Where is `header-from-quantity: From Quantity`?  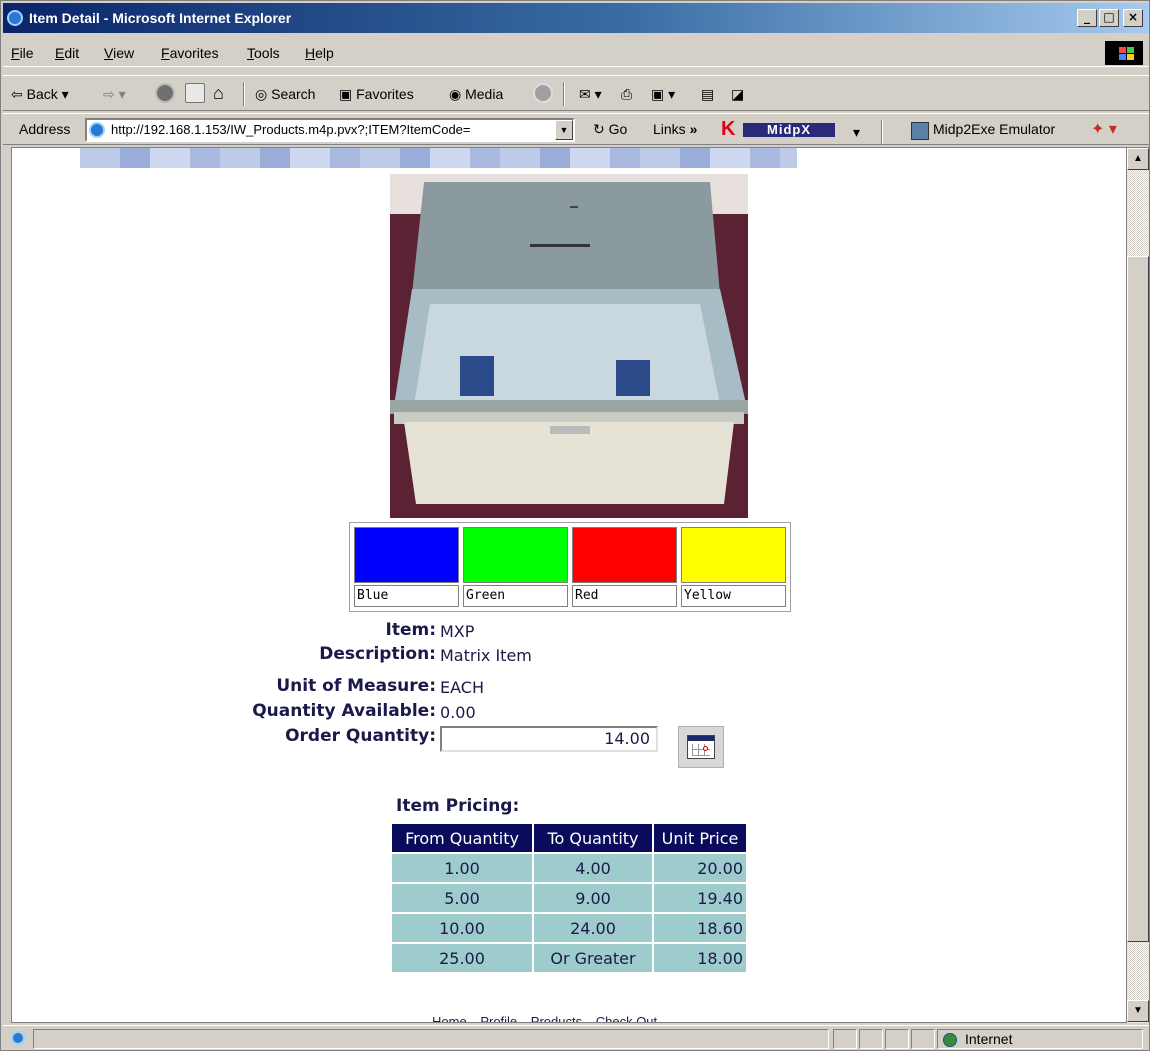
header-from-quantity: From Quantity is located at coordinates (462, 838).